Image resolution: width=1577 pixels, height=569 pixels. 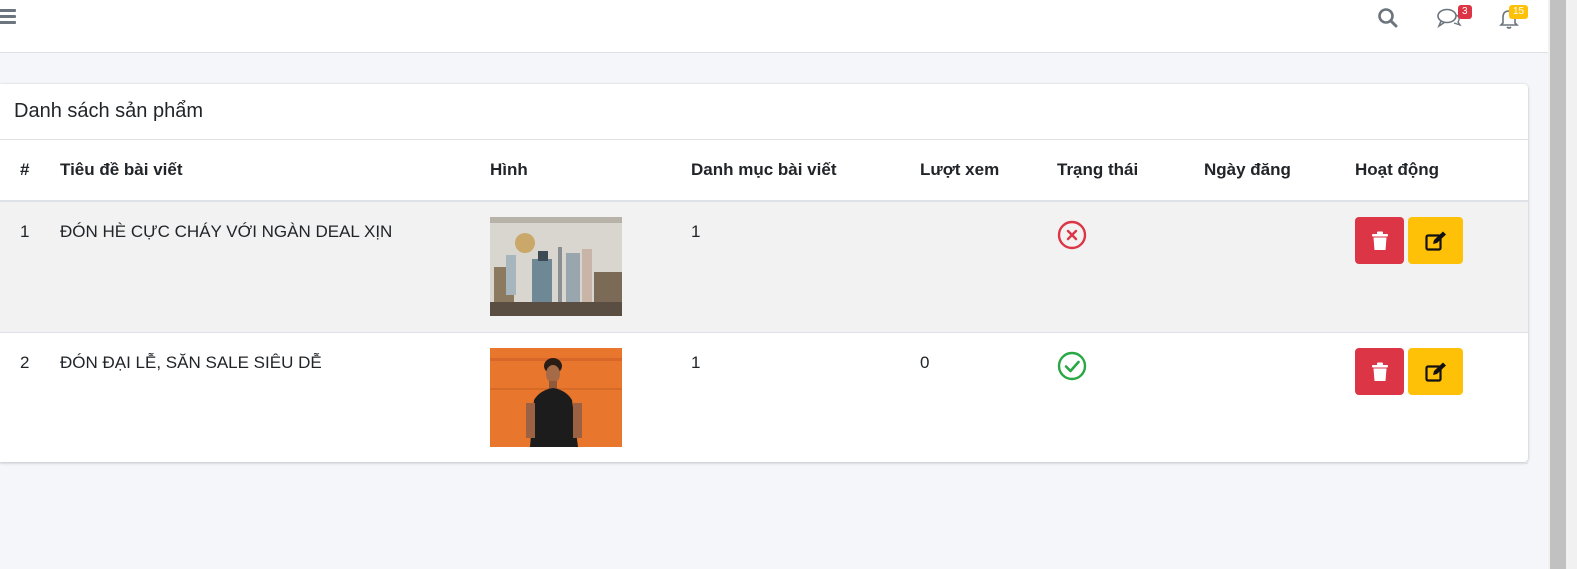 What do you see at coordinates (1130, 171) in the screenshot?
I see `column-header-status: Trạng thái` at bounding box center [1130, 171].